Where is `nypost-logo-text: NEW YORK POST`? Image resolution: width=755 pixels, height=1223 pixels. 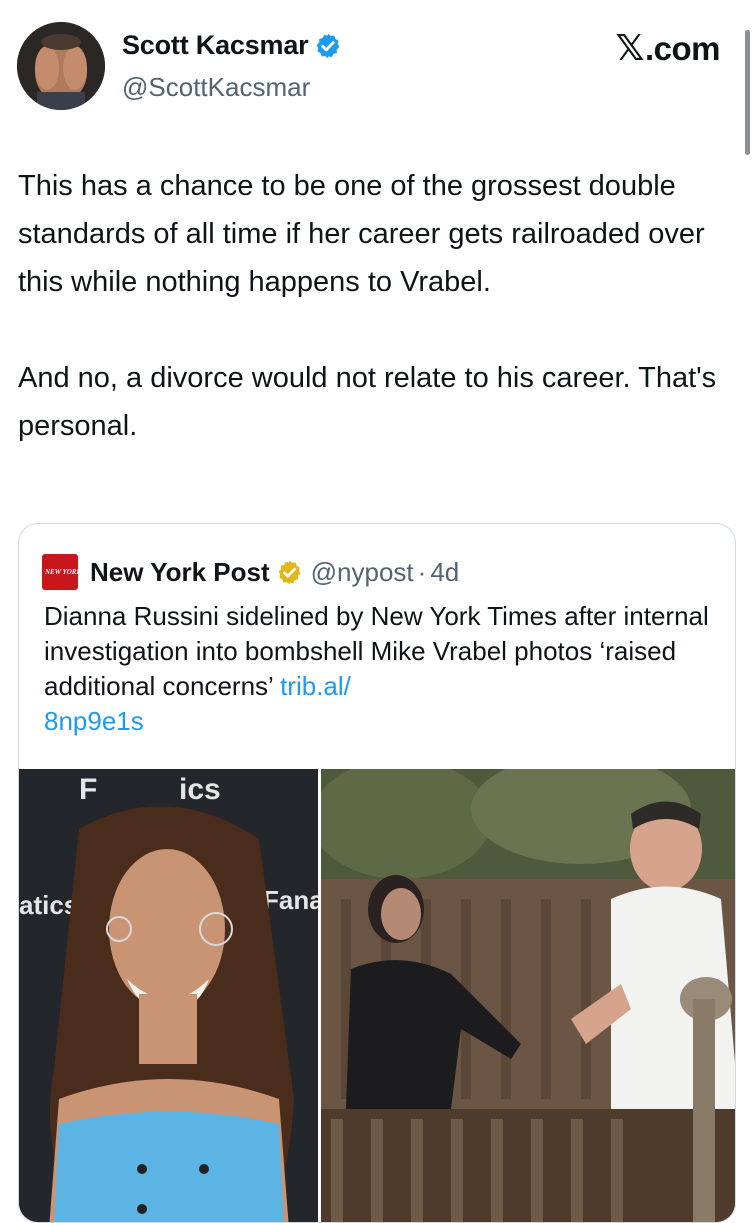 nypost-logo-text: NEW YORK POST is located at coordinates (73, 571).